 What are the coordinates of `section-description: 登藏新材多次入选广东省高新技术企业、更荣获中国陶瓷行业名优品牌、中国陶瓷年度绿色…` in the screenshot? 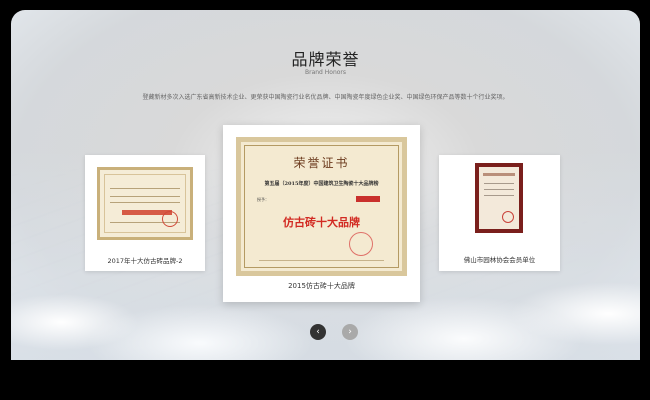 It's located at (325, 97).